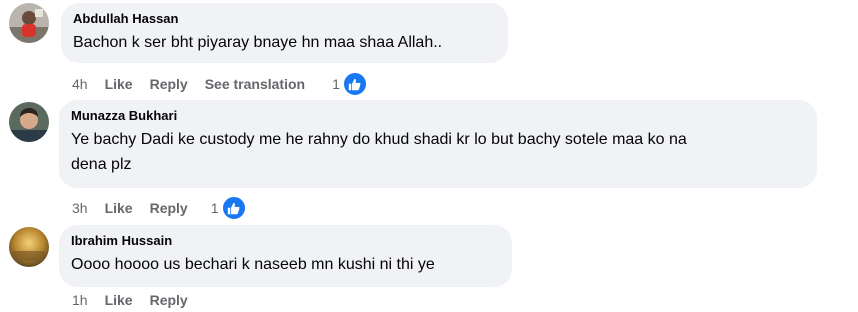 The width and height of the screenshot is (858, 312). I want to click on comment-author-name: Ibrahim Hussain, so click(285, 241).